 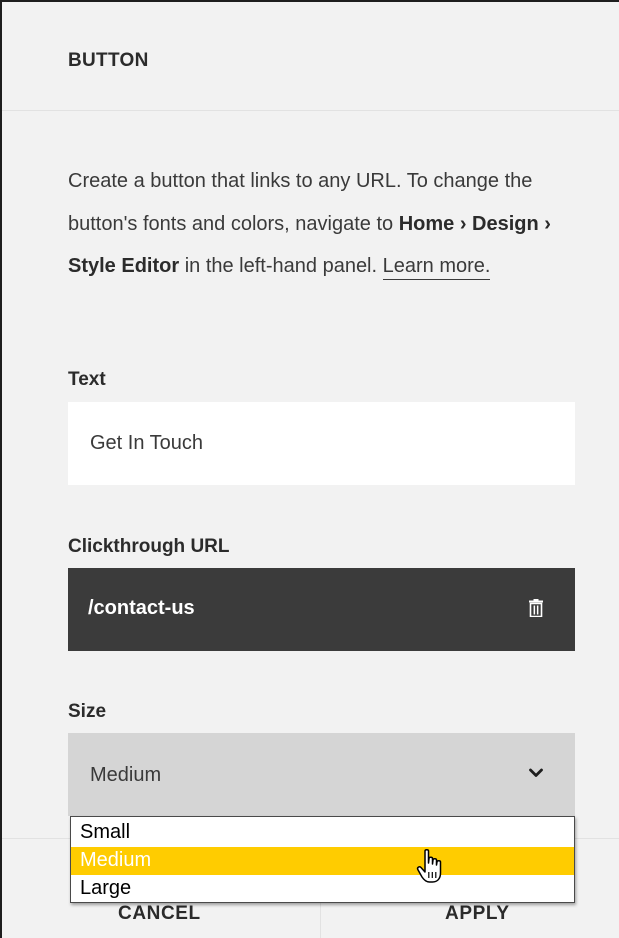 What do you see at coordinates (321, 443) in the screenshot?
I see `text-input` at bounding box center [321, 443].